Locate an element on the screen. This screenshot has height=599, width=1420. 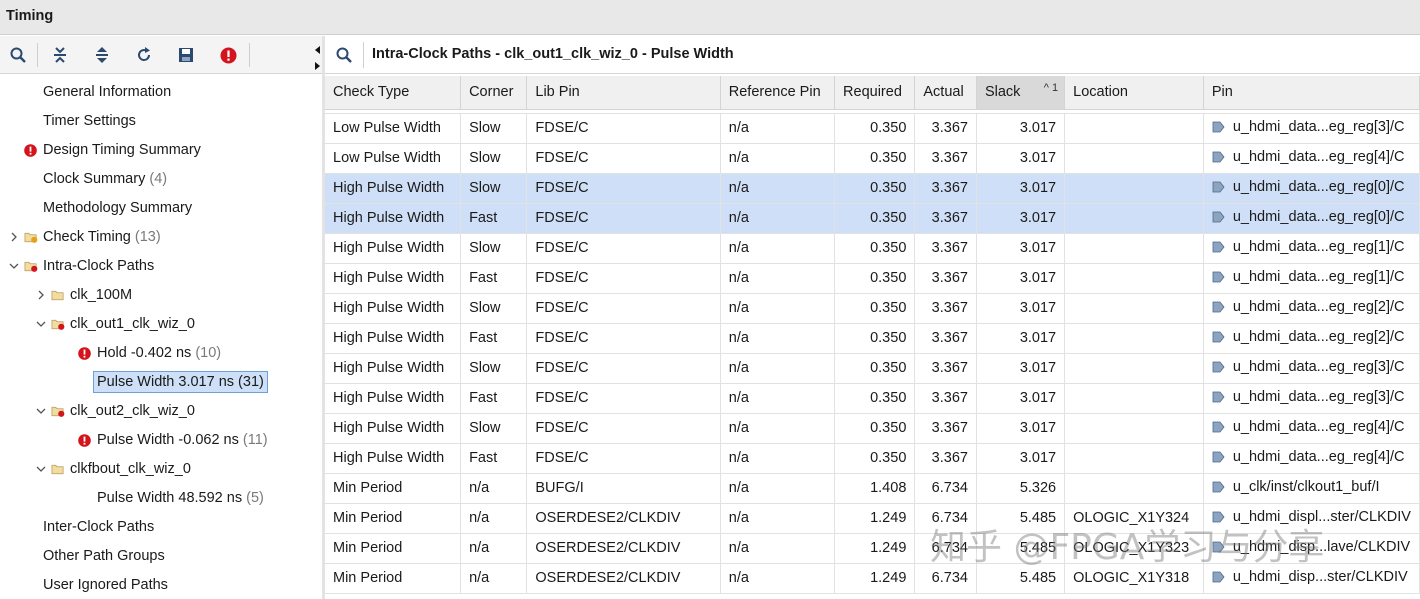
tree-item: Pulse Width 3.017 ns (31) is located at coordinates (165, 381).